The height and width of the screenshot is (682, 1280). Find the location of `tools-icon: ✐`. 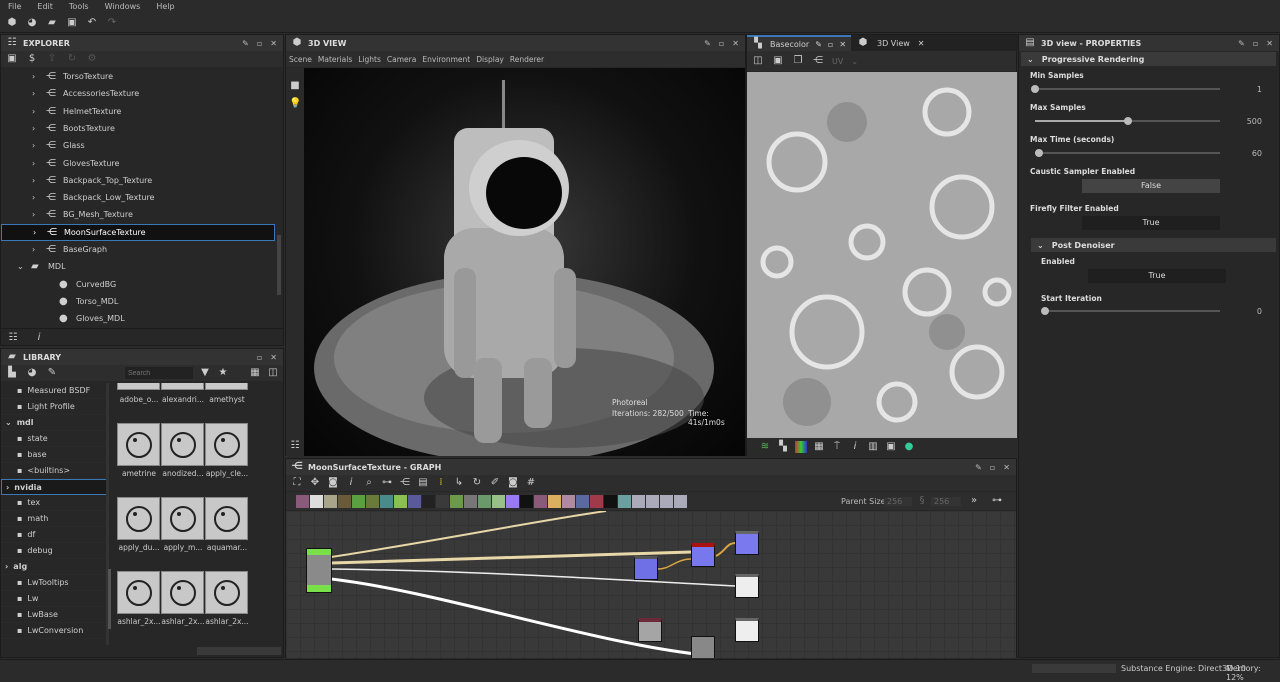

tools-icon: ✐ is located at coordinates (495, 483).